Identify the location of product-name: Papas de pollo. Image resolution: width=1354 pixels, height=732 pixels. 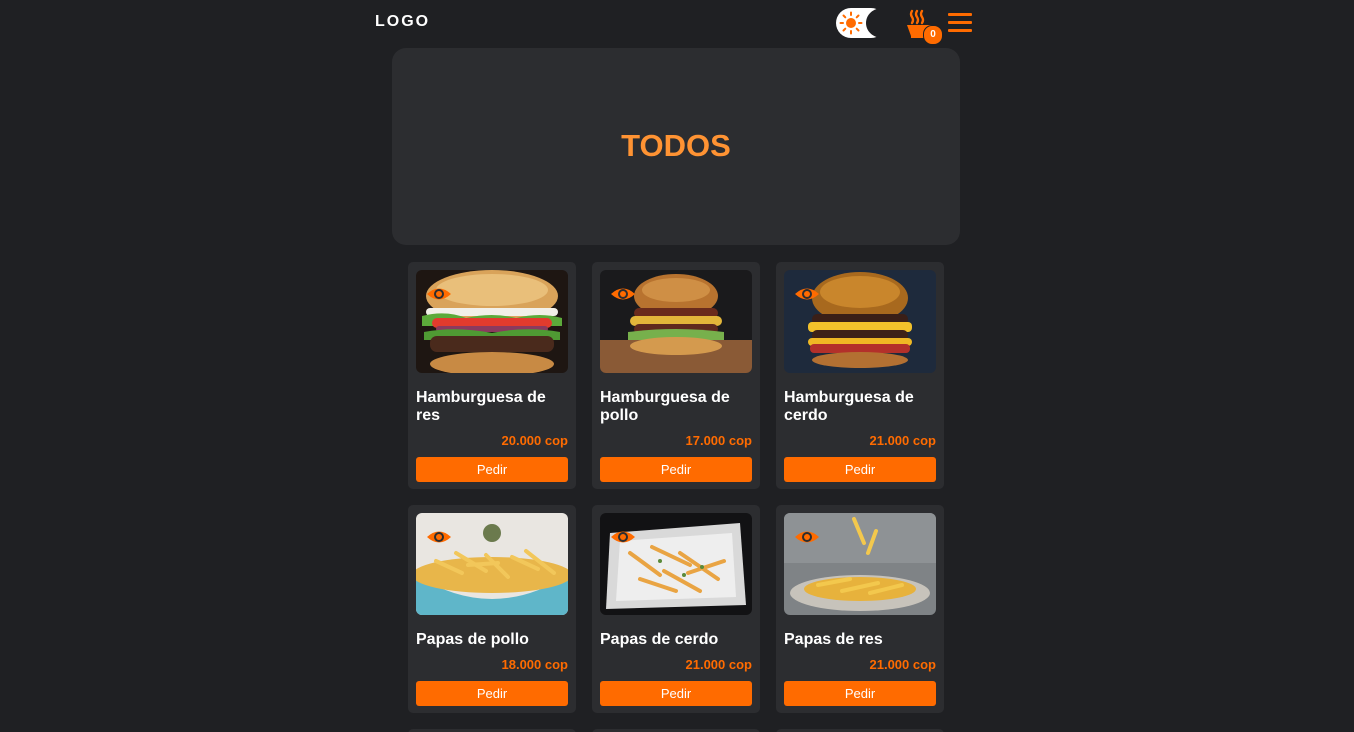
(472, 639).